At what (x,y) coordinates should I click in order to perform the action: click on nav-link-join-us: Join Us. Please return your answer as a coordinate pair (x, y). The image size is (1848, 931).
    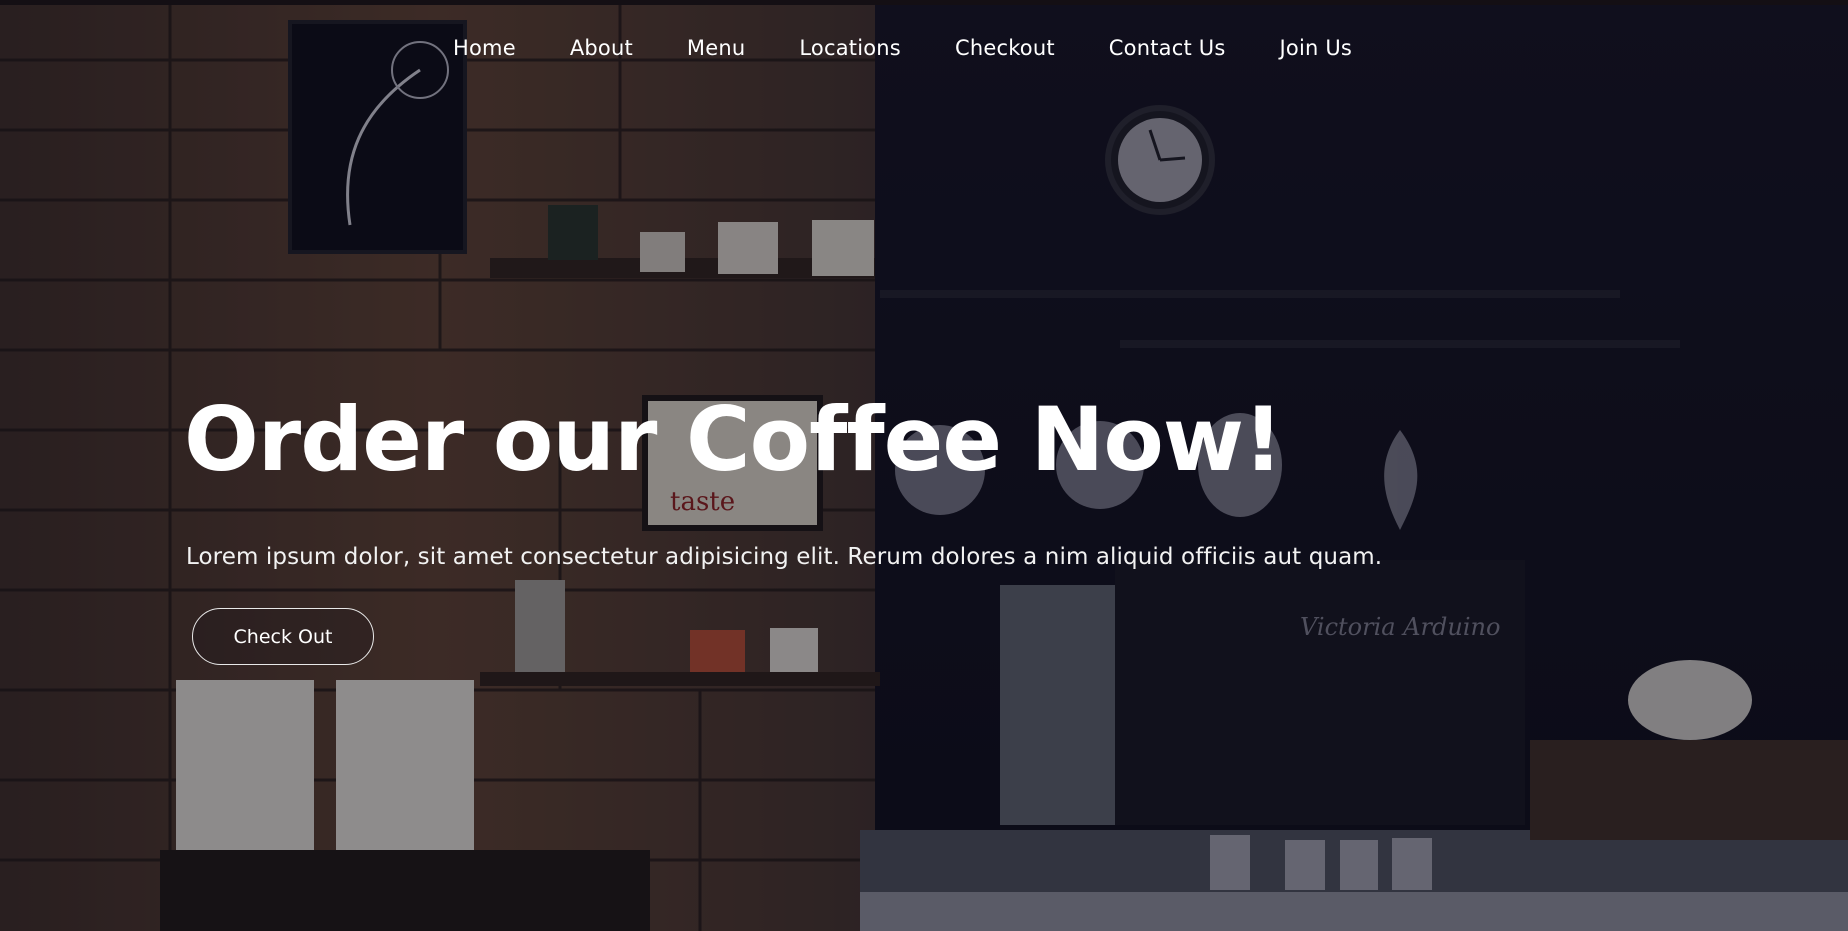
    Looking at the image, I should click on (1316, 48).